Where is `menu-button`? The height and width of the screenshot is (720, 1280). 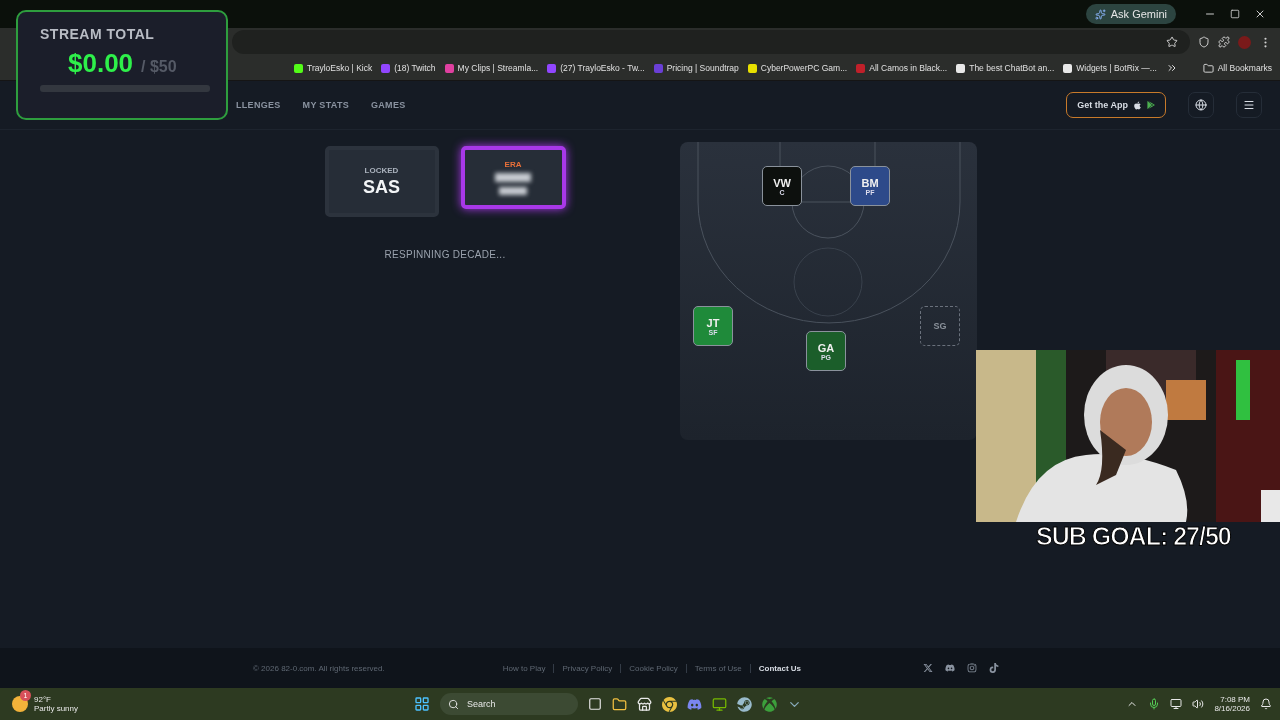 menu-button is located at coordinates (1249, 105).